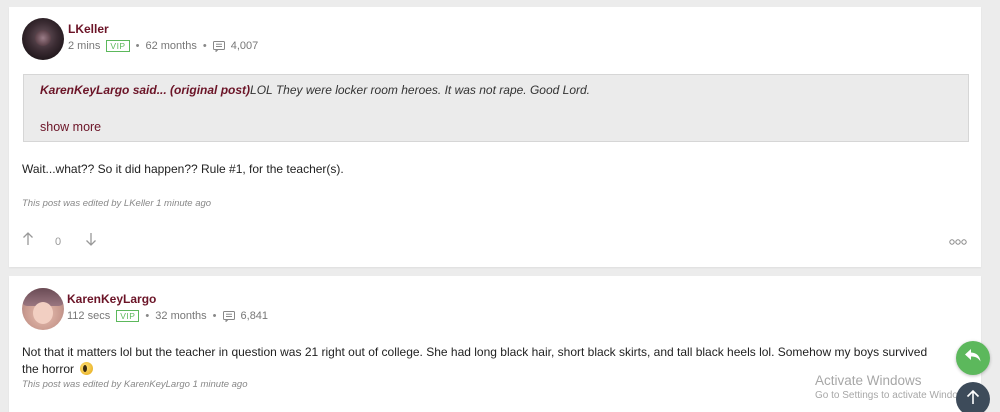 Image resolution: width=1000 pixels, height=412 pixels. Describe the element at coordinates (171, 46) in the screenshot. I see `member-tenure: 62 months` at that location.